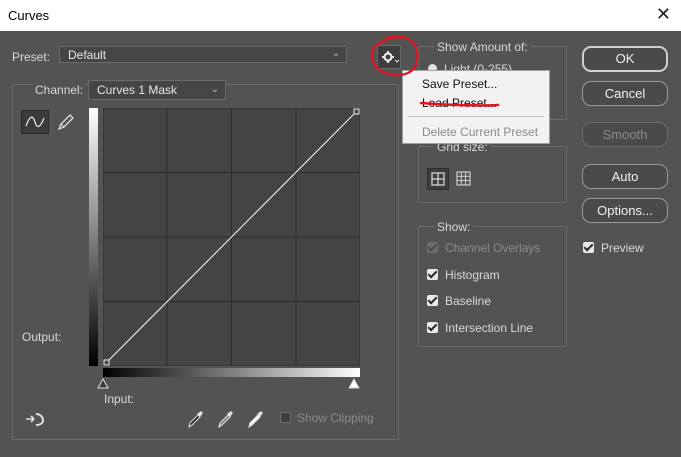  What do you see at coordinates (354, 383) in the screenshot?
I see `white-point-slider-icon` at bounding box center [354, 383].